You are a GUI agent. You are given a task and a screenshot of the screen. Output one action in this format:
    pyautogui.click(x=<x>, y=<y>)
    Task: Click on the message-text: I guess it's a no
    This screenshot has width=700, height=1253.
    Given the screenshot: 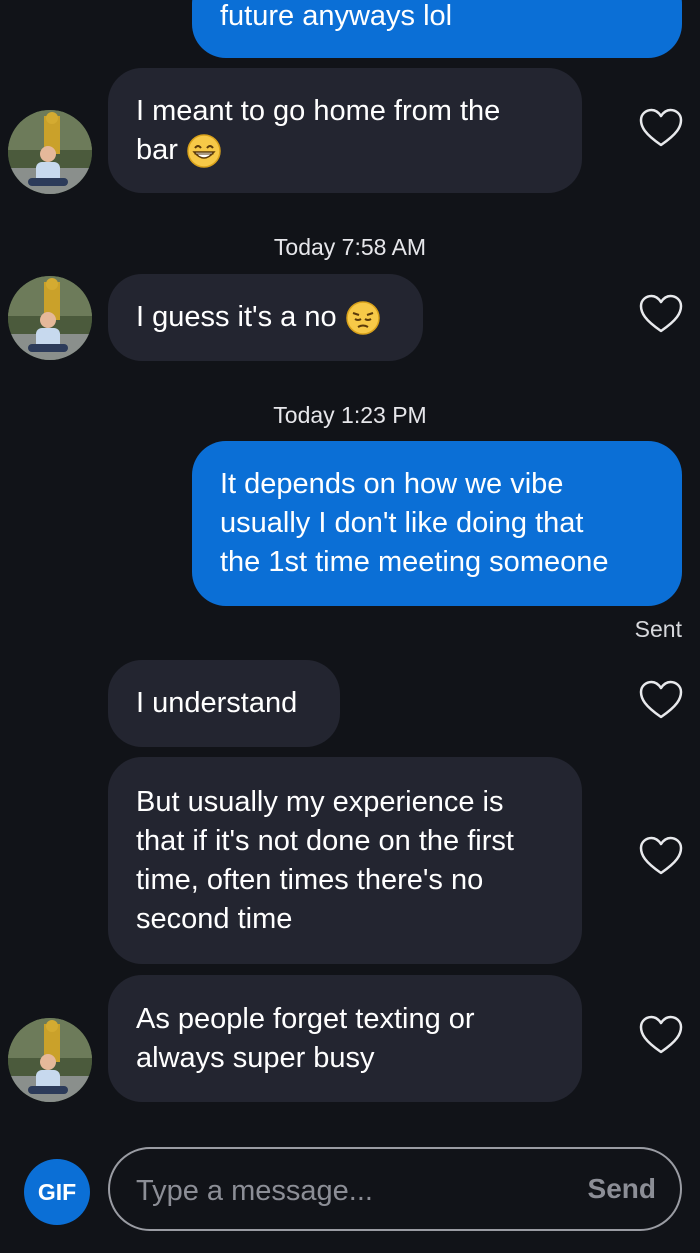 What is the action you would take?
    pyautogui.click(x=236, y=317)
    